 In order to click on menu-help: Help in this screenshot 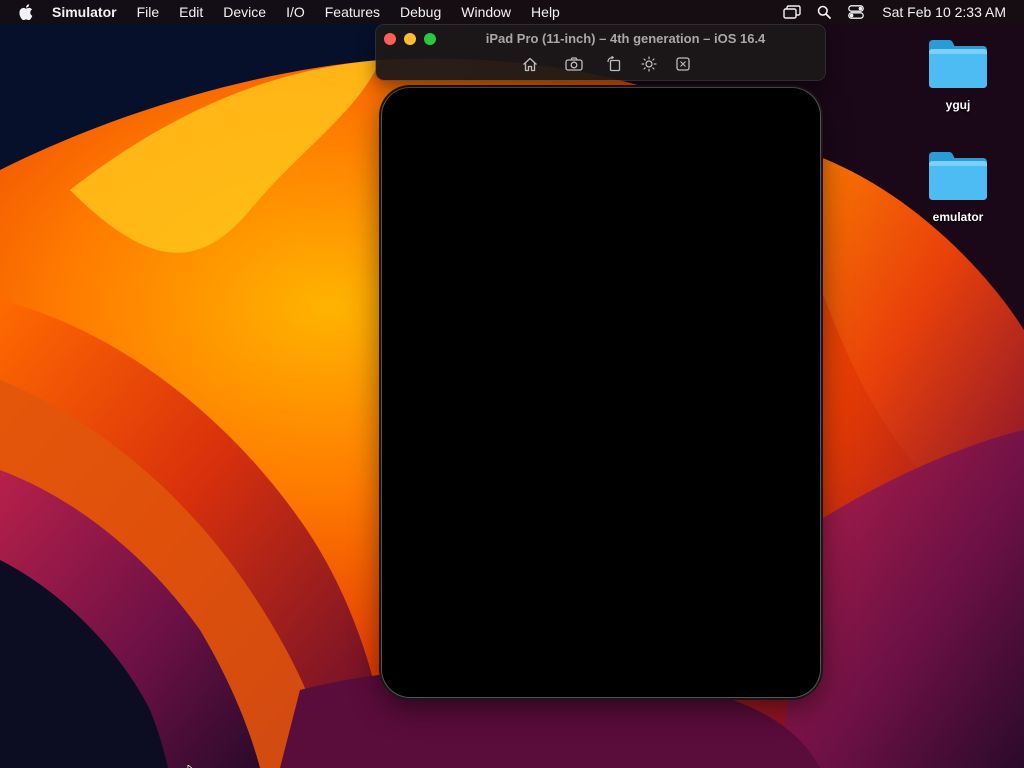, I will do `click(545, 12)`.